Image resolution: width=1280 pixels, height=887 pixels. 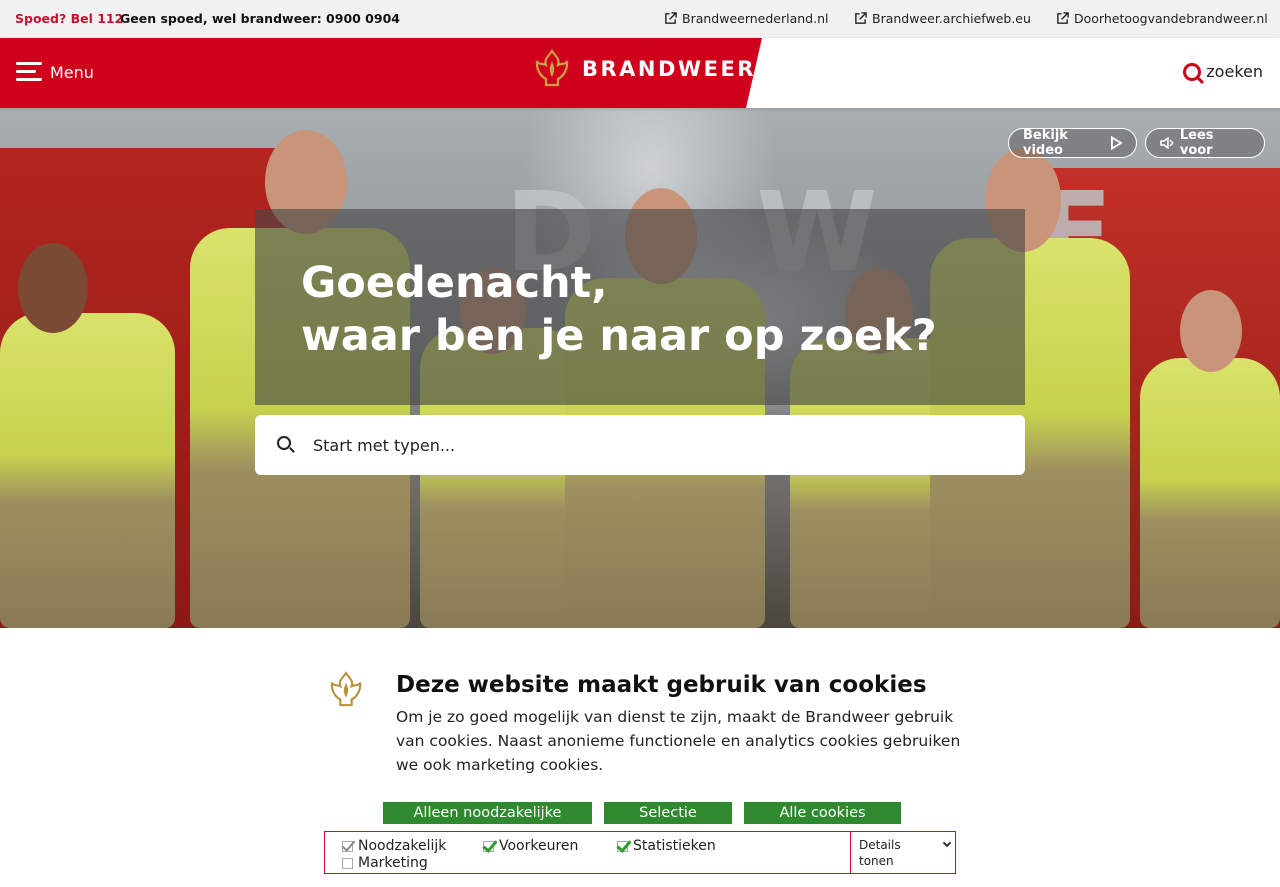 I want to click on menu-button: Menu, so click(x=55, y=72).